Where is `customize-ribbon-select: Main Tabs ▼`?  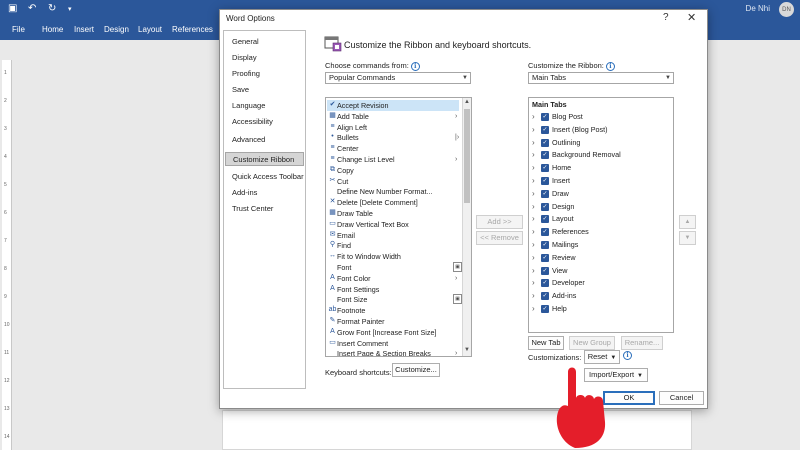
customize-ribbon-select: Main Tabs ▼ is located at coordinates (601, 78).